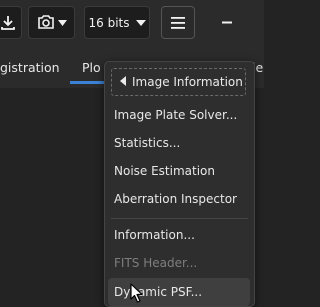 Image resolution: width=320 pixels, height=307 pixels. Describe the element at coordinates (8, 23) in the screenshot. I see `download-icon` at that location.